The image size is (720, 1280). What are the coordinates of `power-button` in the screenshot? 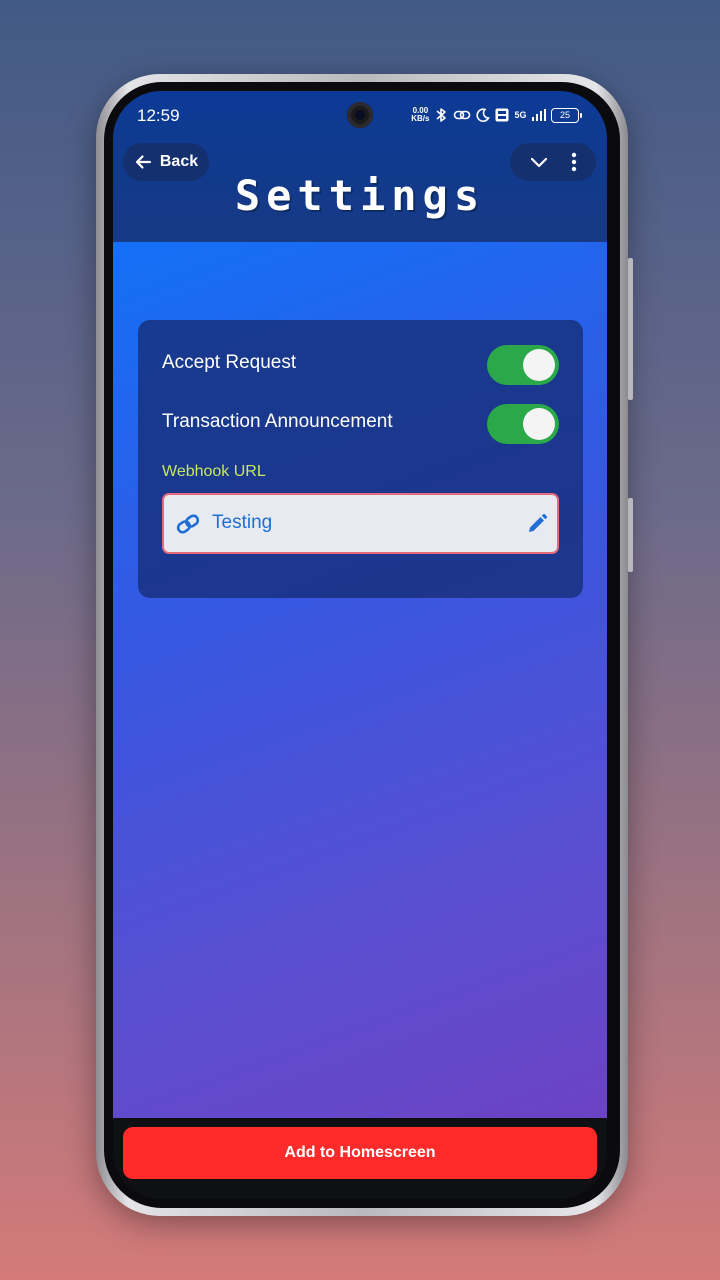 It's located at (630, 535).